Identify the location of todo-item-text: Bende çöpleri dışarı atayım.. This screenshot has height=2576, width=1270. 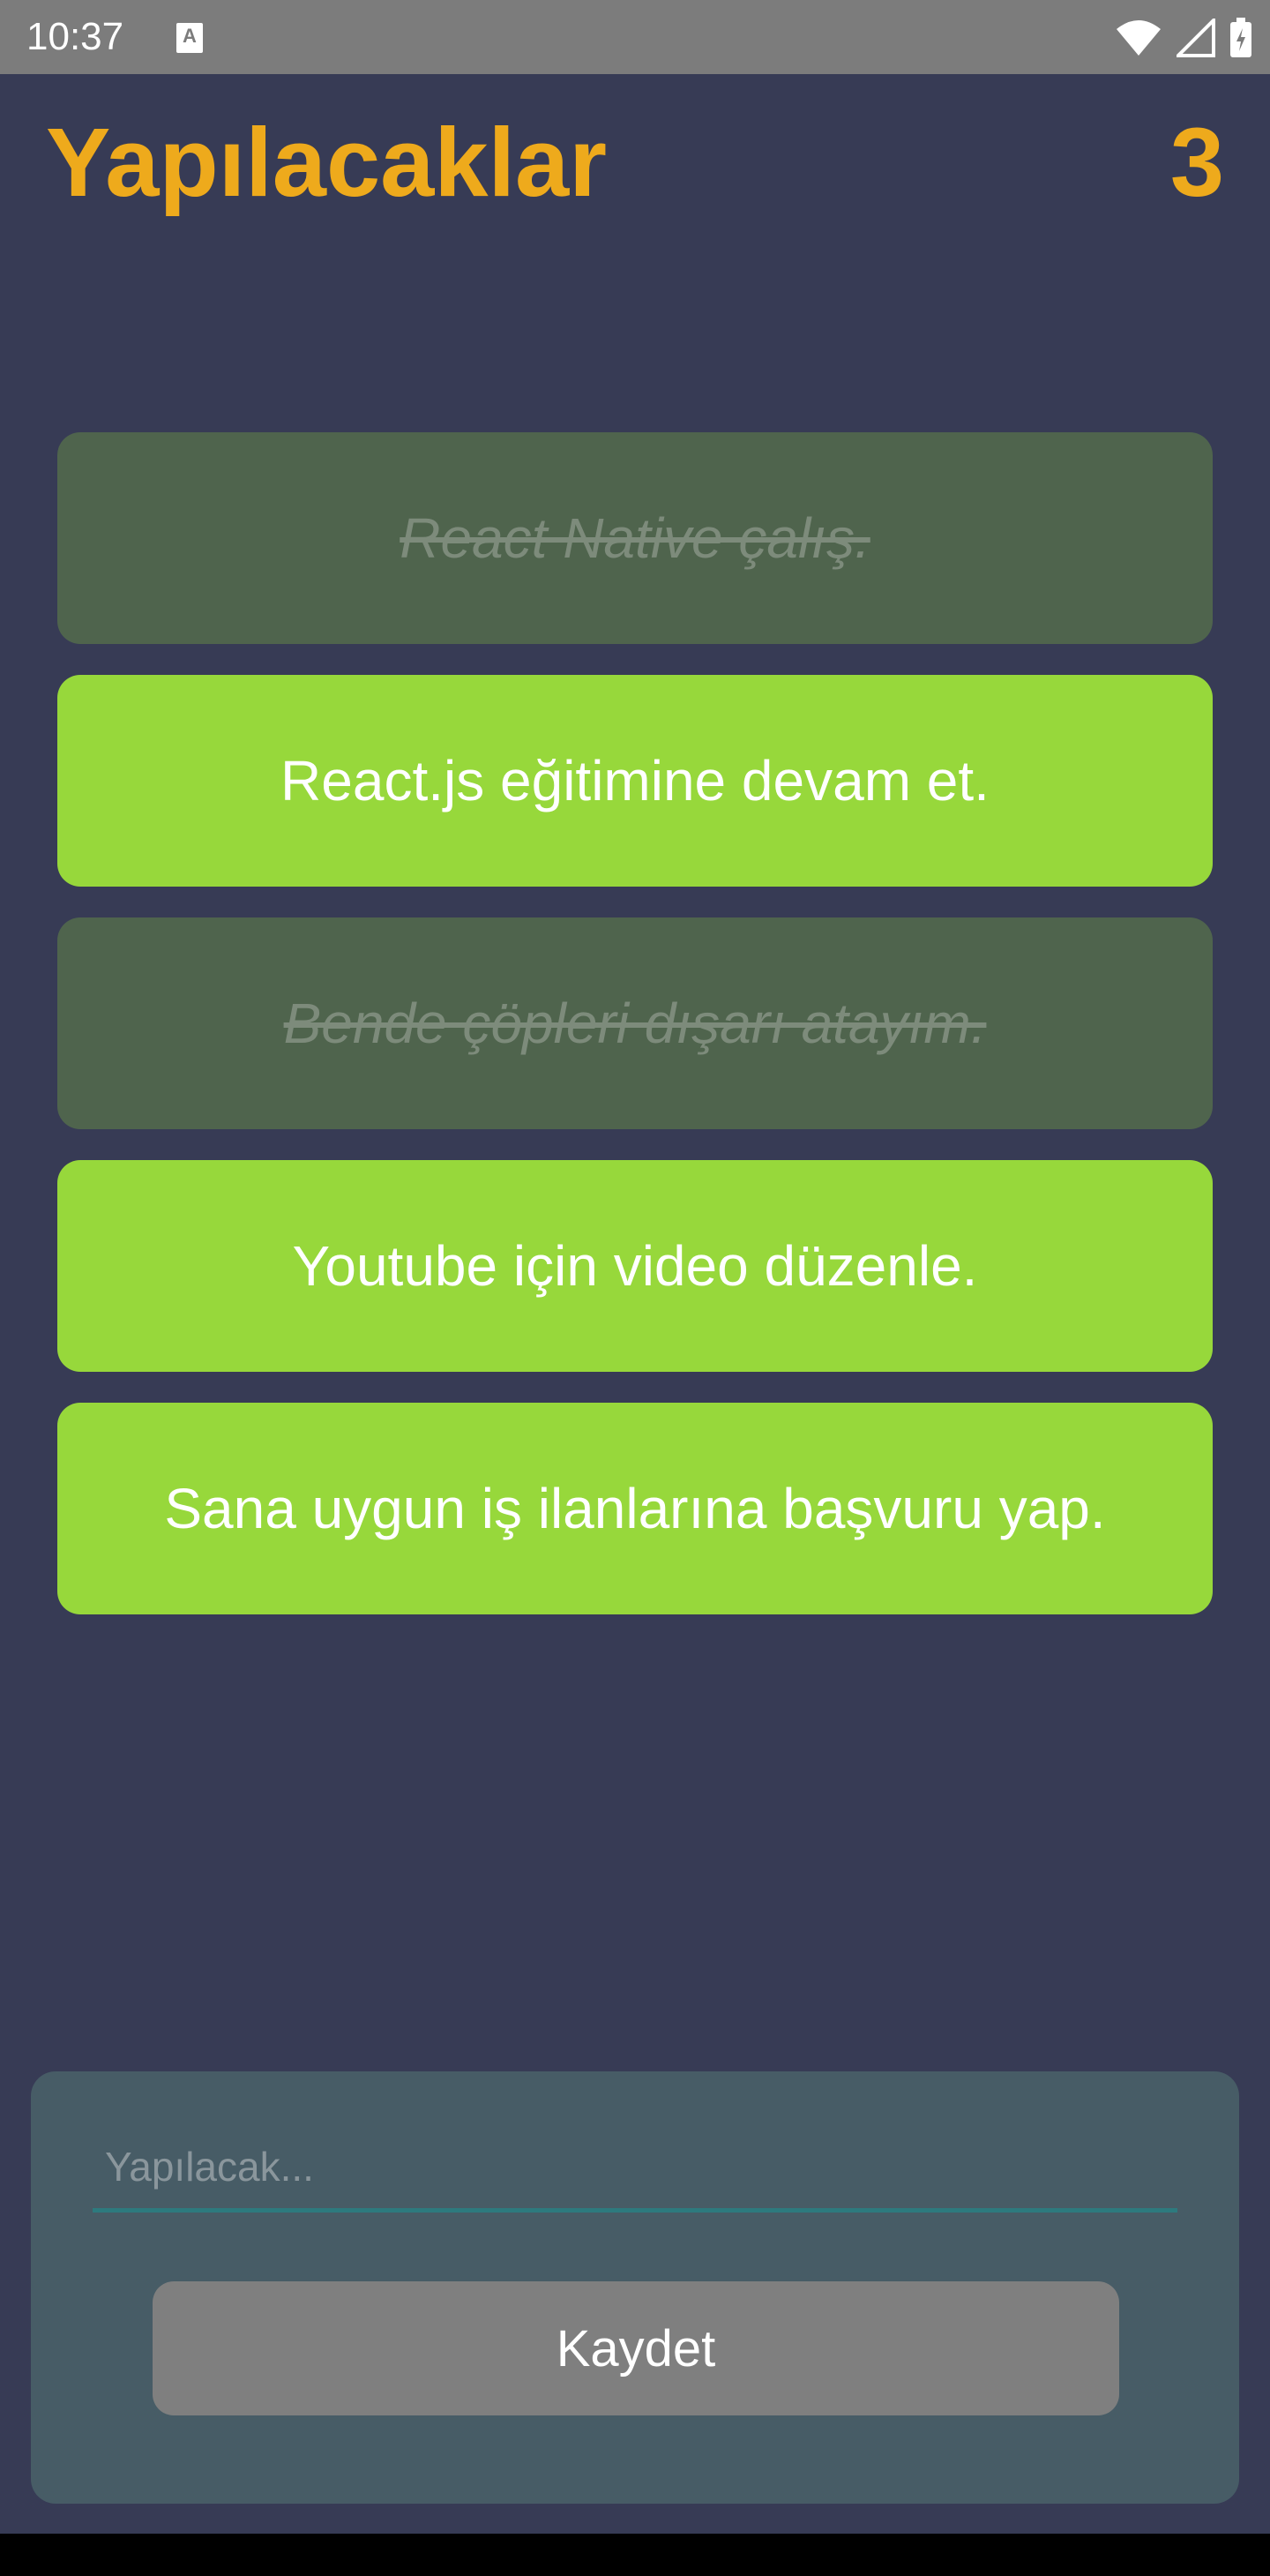
(635, 1024).